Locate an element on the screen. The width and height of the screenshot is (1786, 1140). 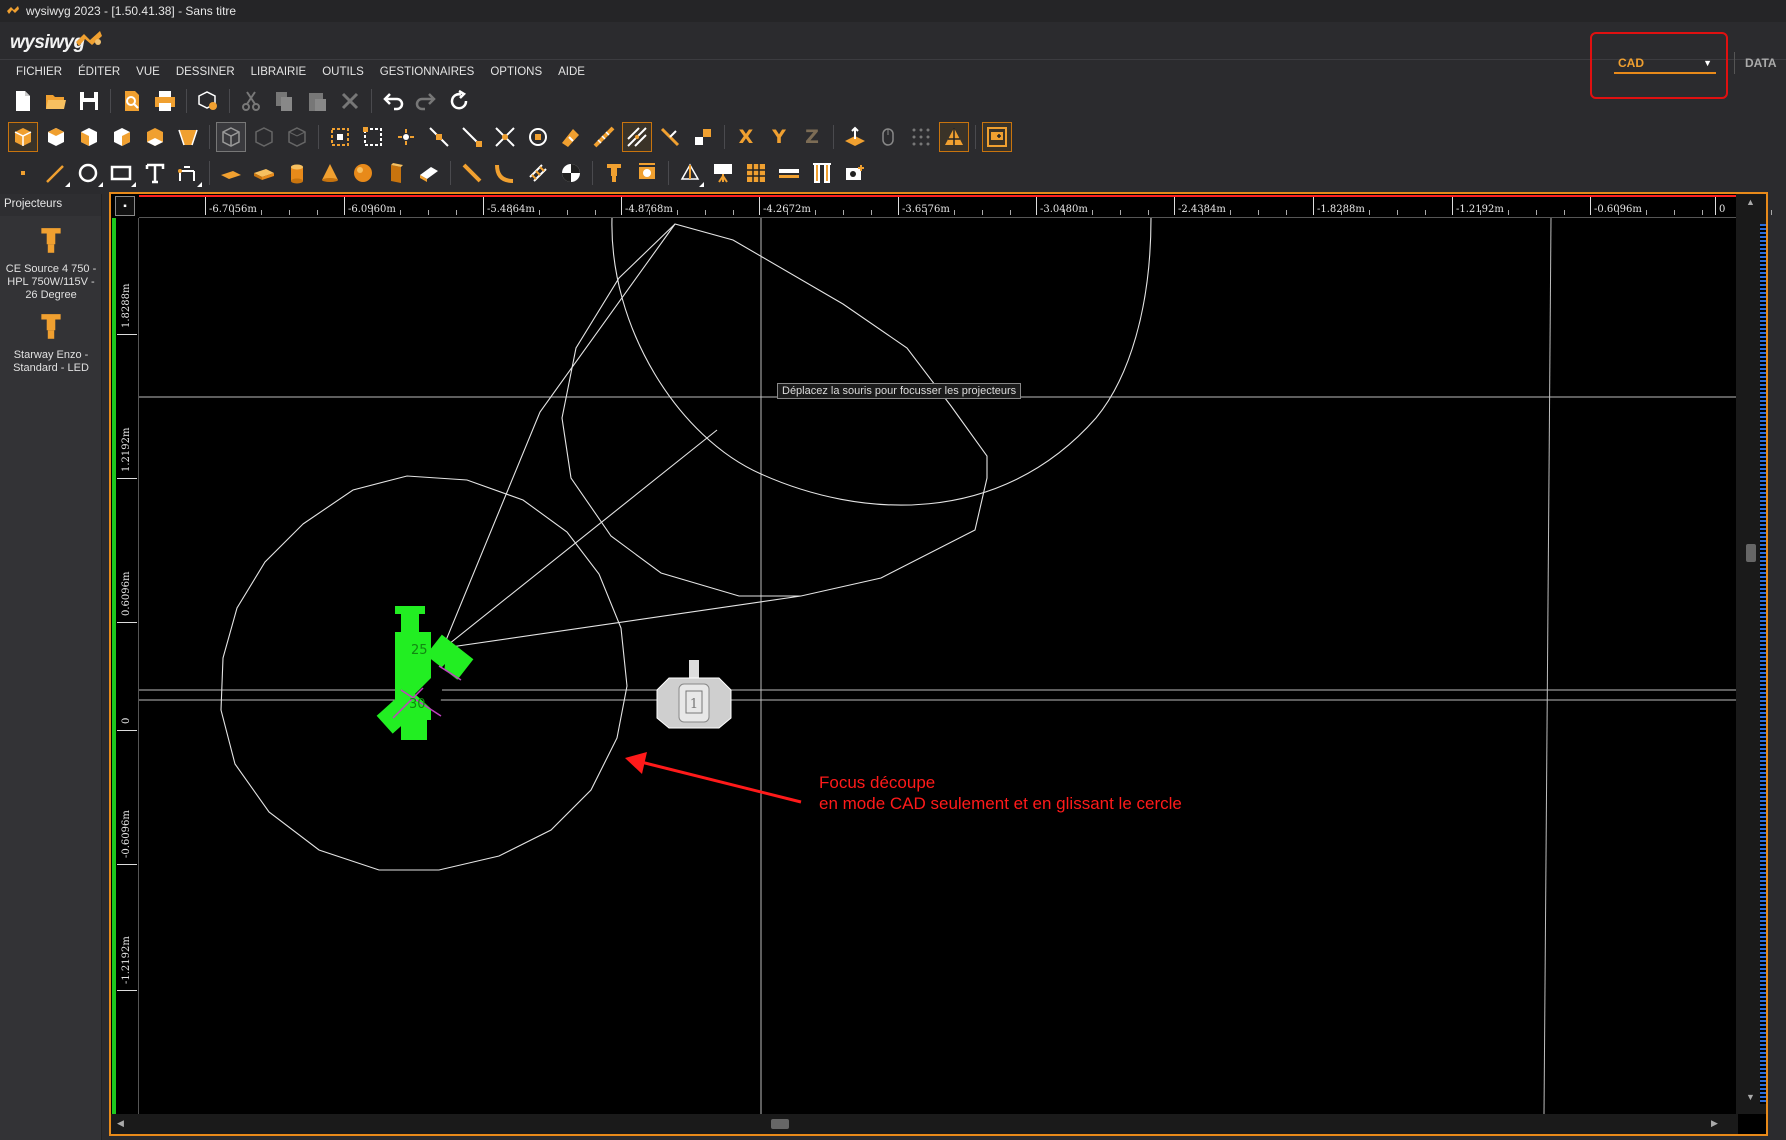
print-preview-button is located at coordinates (132, 101).